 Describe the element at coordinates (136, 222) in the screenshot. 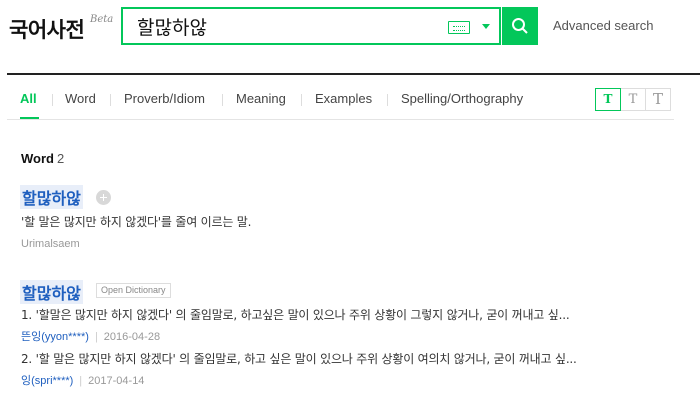

I see `entry-definition: '할 말은 많지만 하지 않겠다'를 줄여 이르는 말.` at that location.